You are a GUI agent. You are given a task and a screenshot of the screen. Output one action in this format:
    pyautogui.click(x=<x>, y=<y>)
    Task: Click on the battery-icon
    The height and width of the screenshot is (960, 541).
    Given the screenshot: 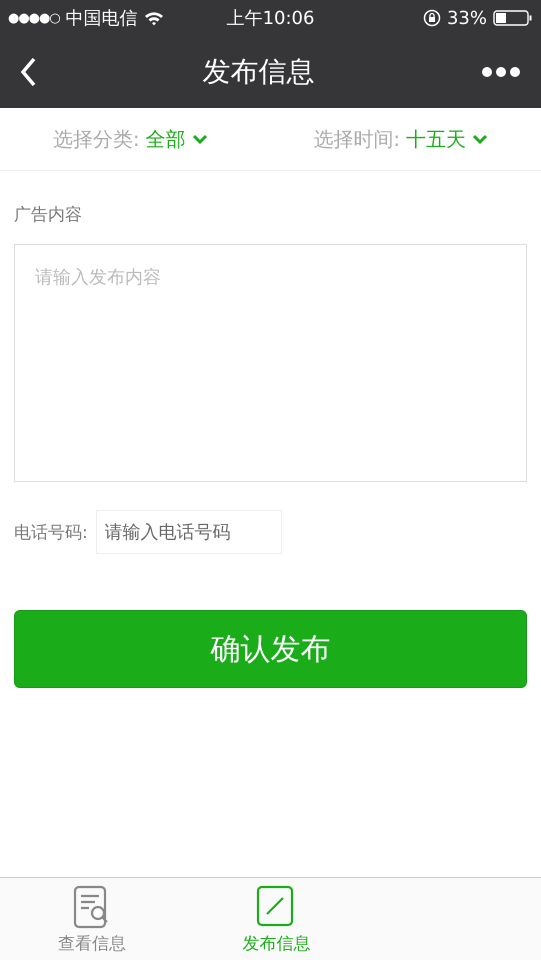 What is the action you would take?
    pyautogui.click(x=513, y=18)
    